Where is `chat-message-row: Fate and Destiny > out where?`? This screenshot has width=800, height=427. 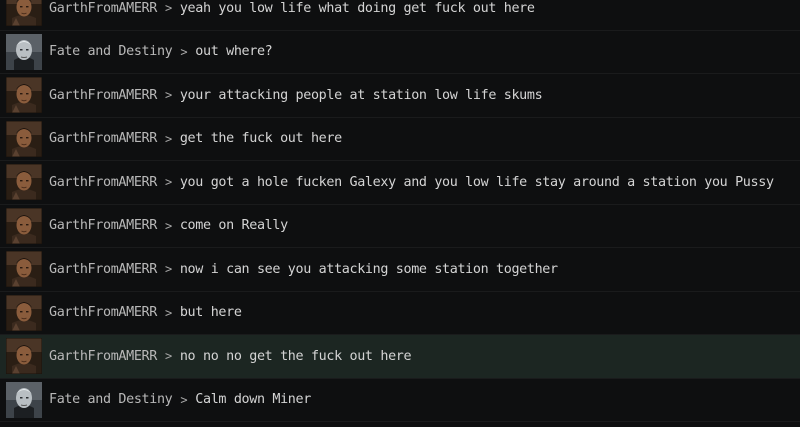
chat-message-row: Fate and Destiny > out where? is located at coordinates (400, 52).